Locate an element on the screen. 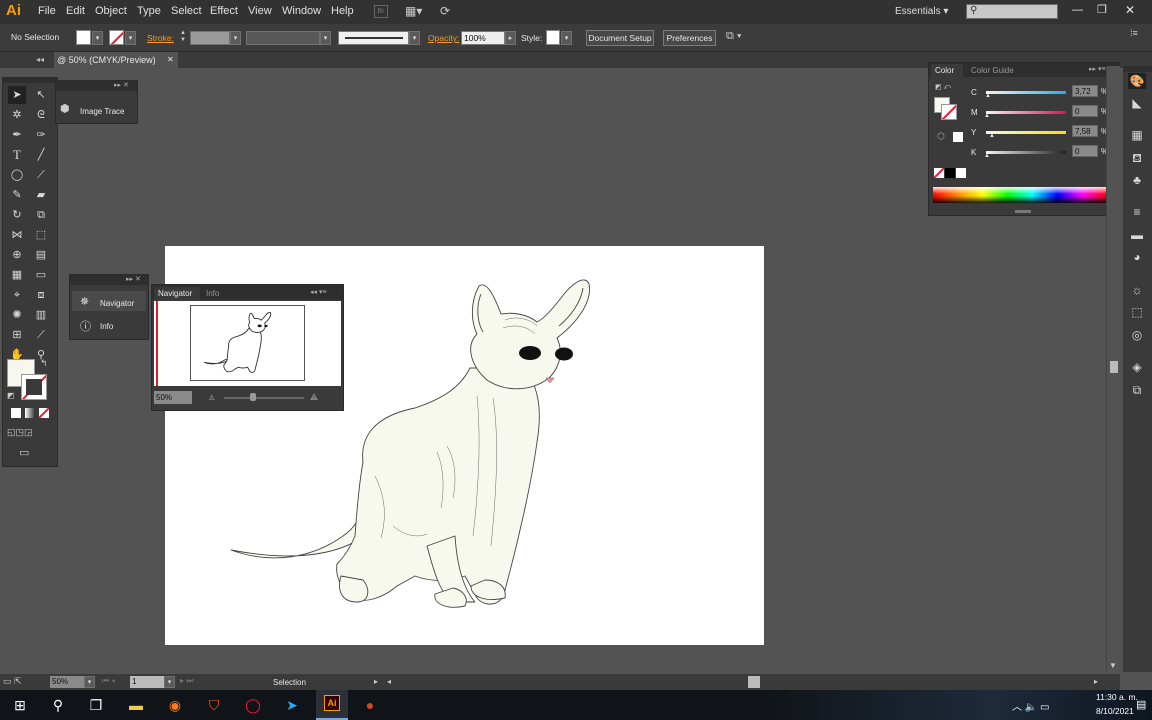  pencil-tool-icon: ✎ is located at coordinates (17, 195).